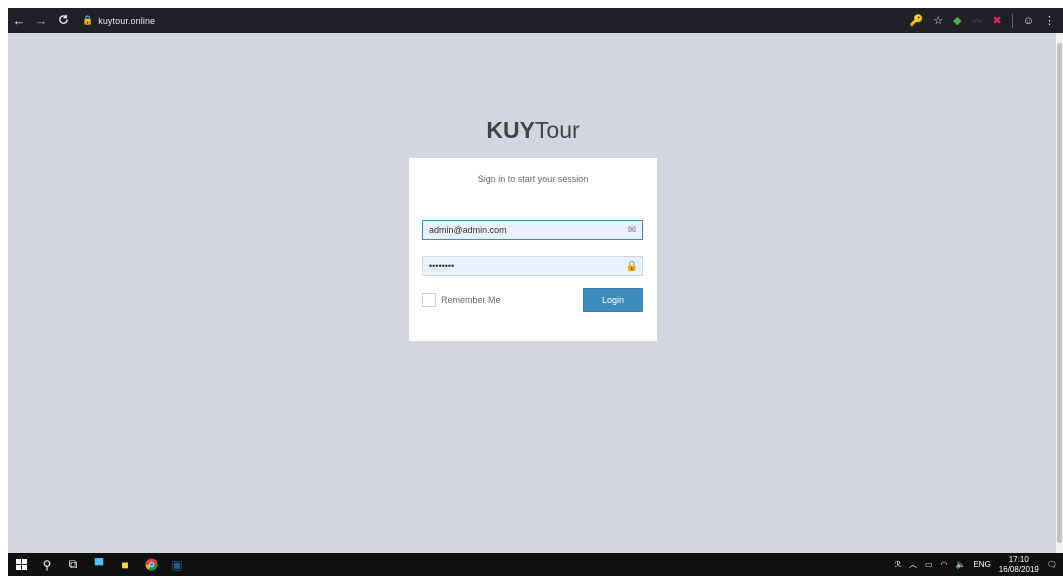  I want to click on system-tray: ℛ ︿ ▭ ◠ 🔈 ENG 17:10 16/08/2019 🗨, so click(979, 565).